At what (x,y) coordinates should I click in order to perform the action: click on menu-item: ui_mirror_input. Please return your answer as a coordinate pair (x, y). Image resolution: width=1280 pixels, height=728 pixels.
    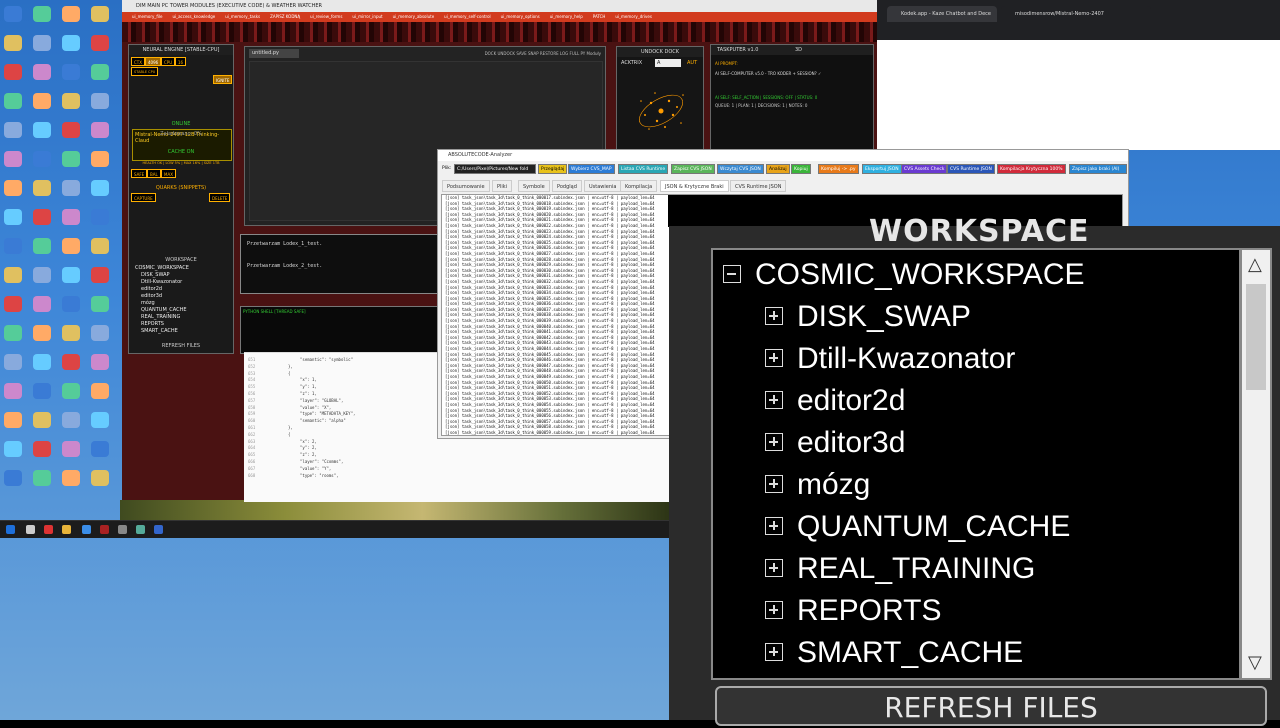
    Looking at the image, I should click on (367, 16).